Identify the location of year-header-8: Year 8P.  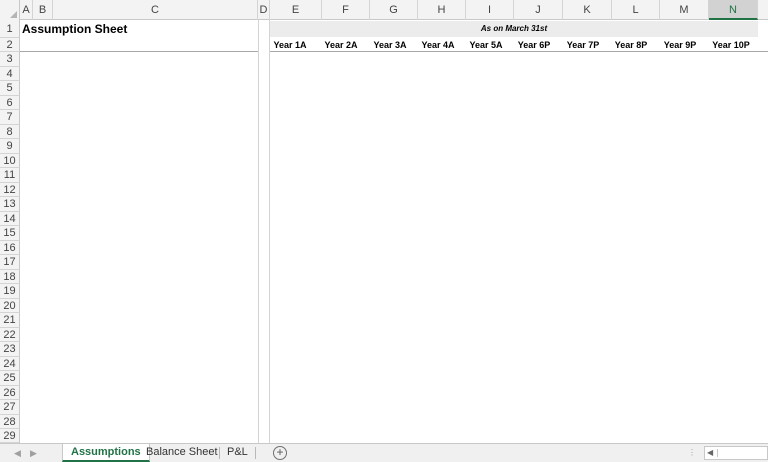
(631, 45).